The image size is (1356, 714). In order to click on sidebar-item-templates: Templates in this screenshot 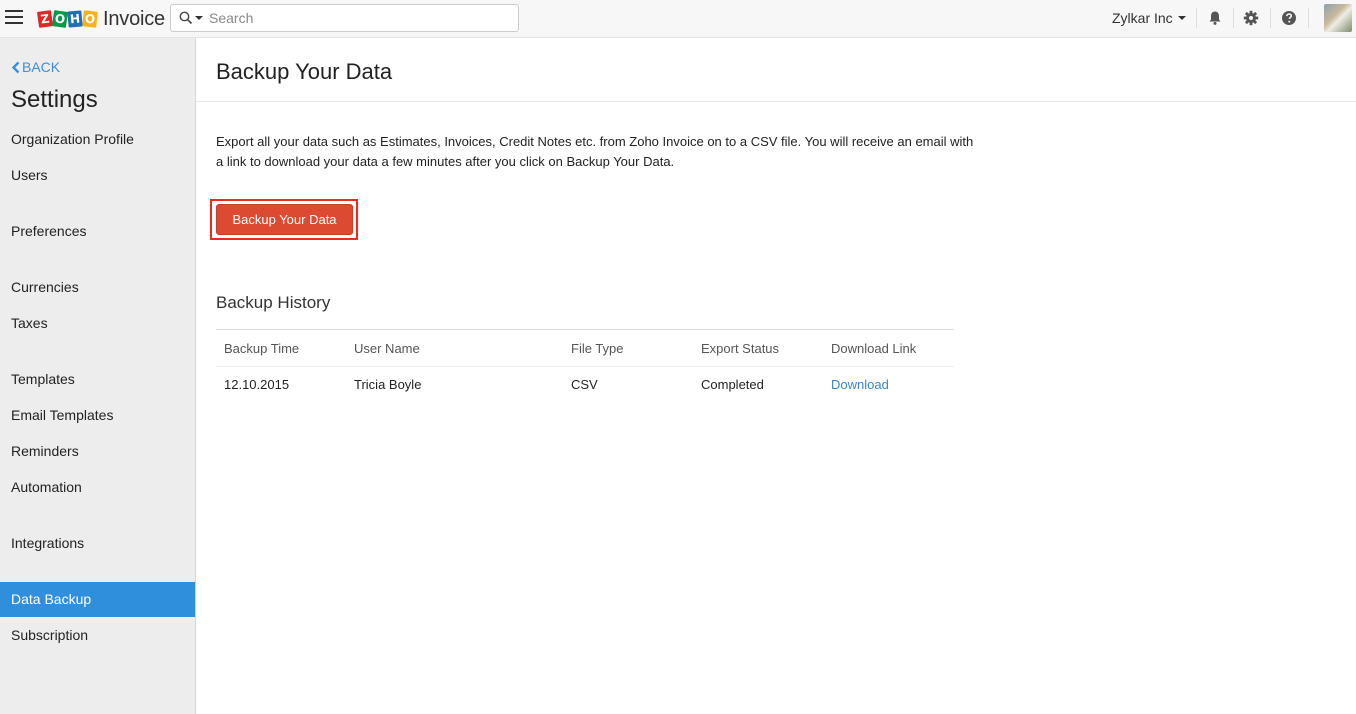, I will do `click(97, 379)`.